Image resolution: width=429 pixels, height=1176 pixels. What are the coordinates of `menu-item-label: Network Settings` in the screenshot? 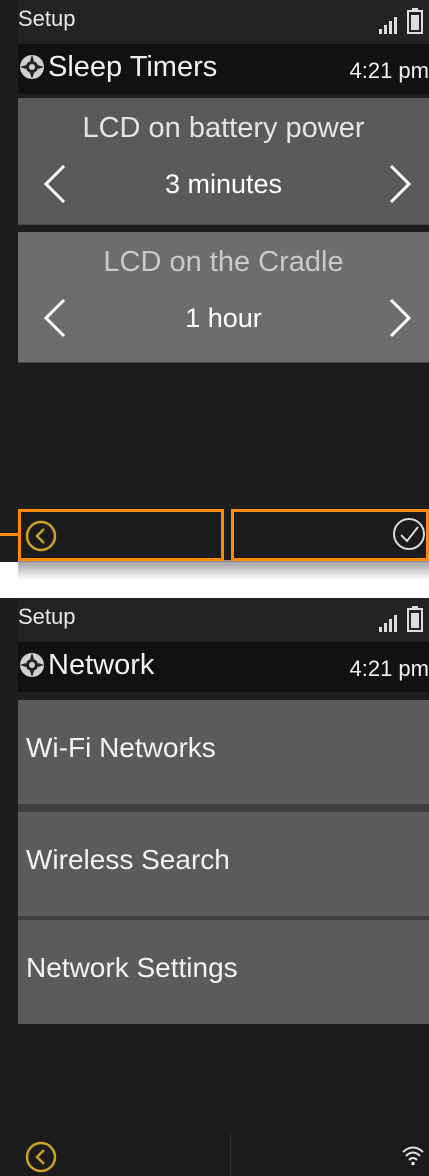 It's located at (132, 967).